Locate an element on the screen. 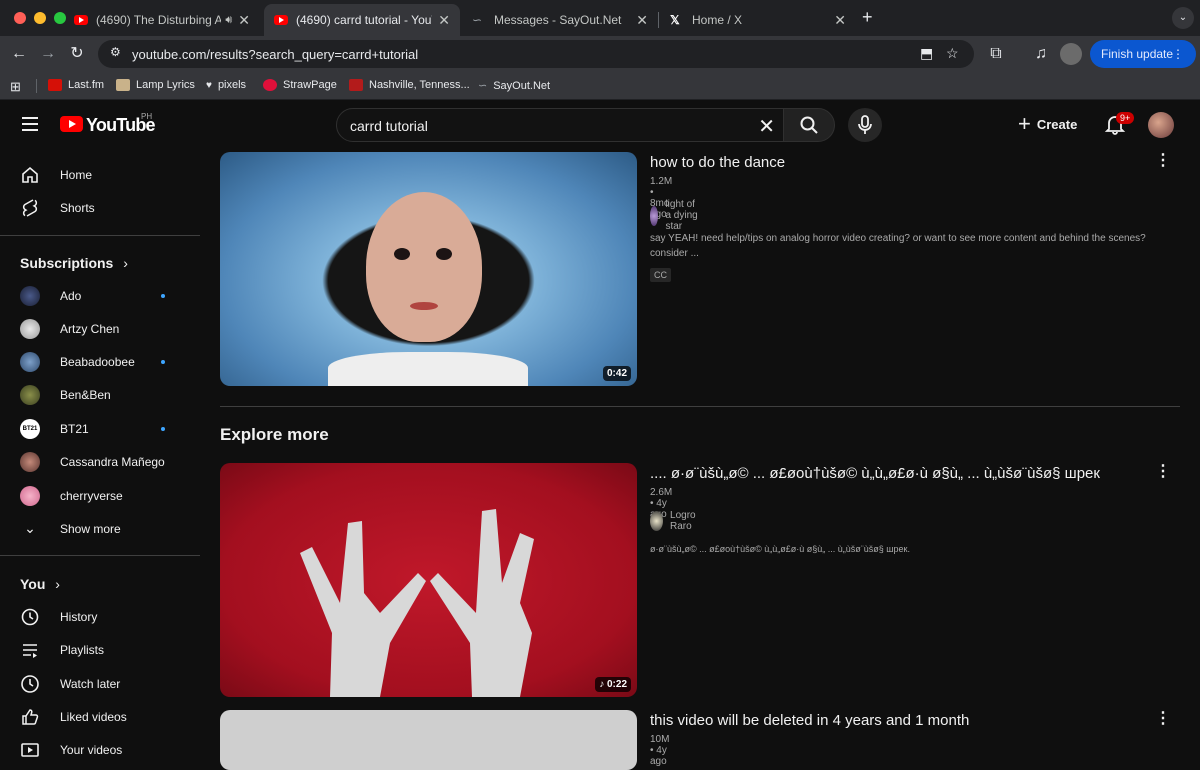 This screenshot has width=1200, height=770. notification-badge: 9+ is located at coordinates (1125, 118).